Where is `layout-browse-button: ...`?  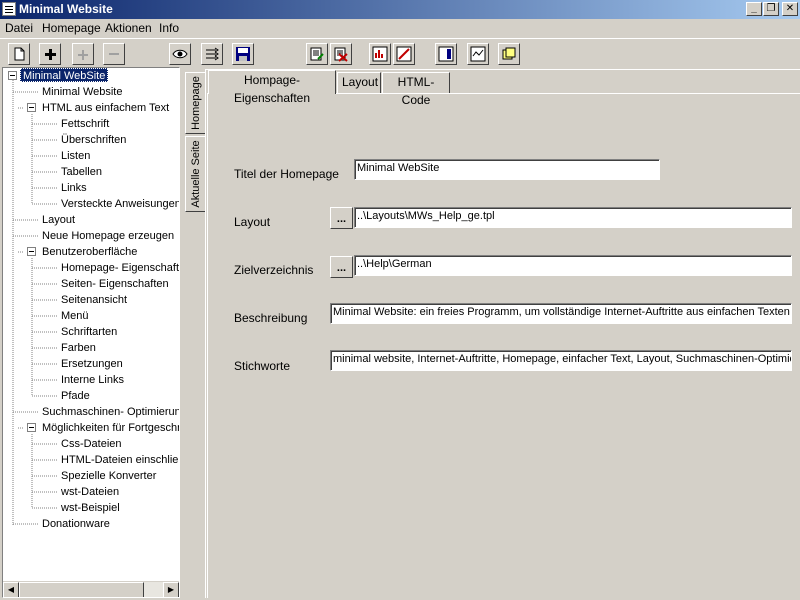
layout-browse-button: ... is located at coordinates (341, 218).